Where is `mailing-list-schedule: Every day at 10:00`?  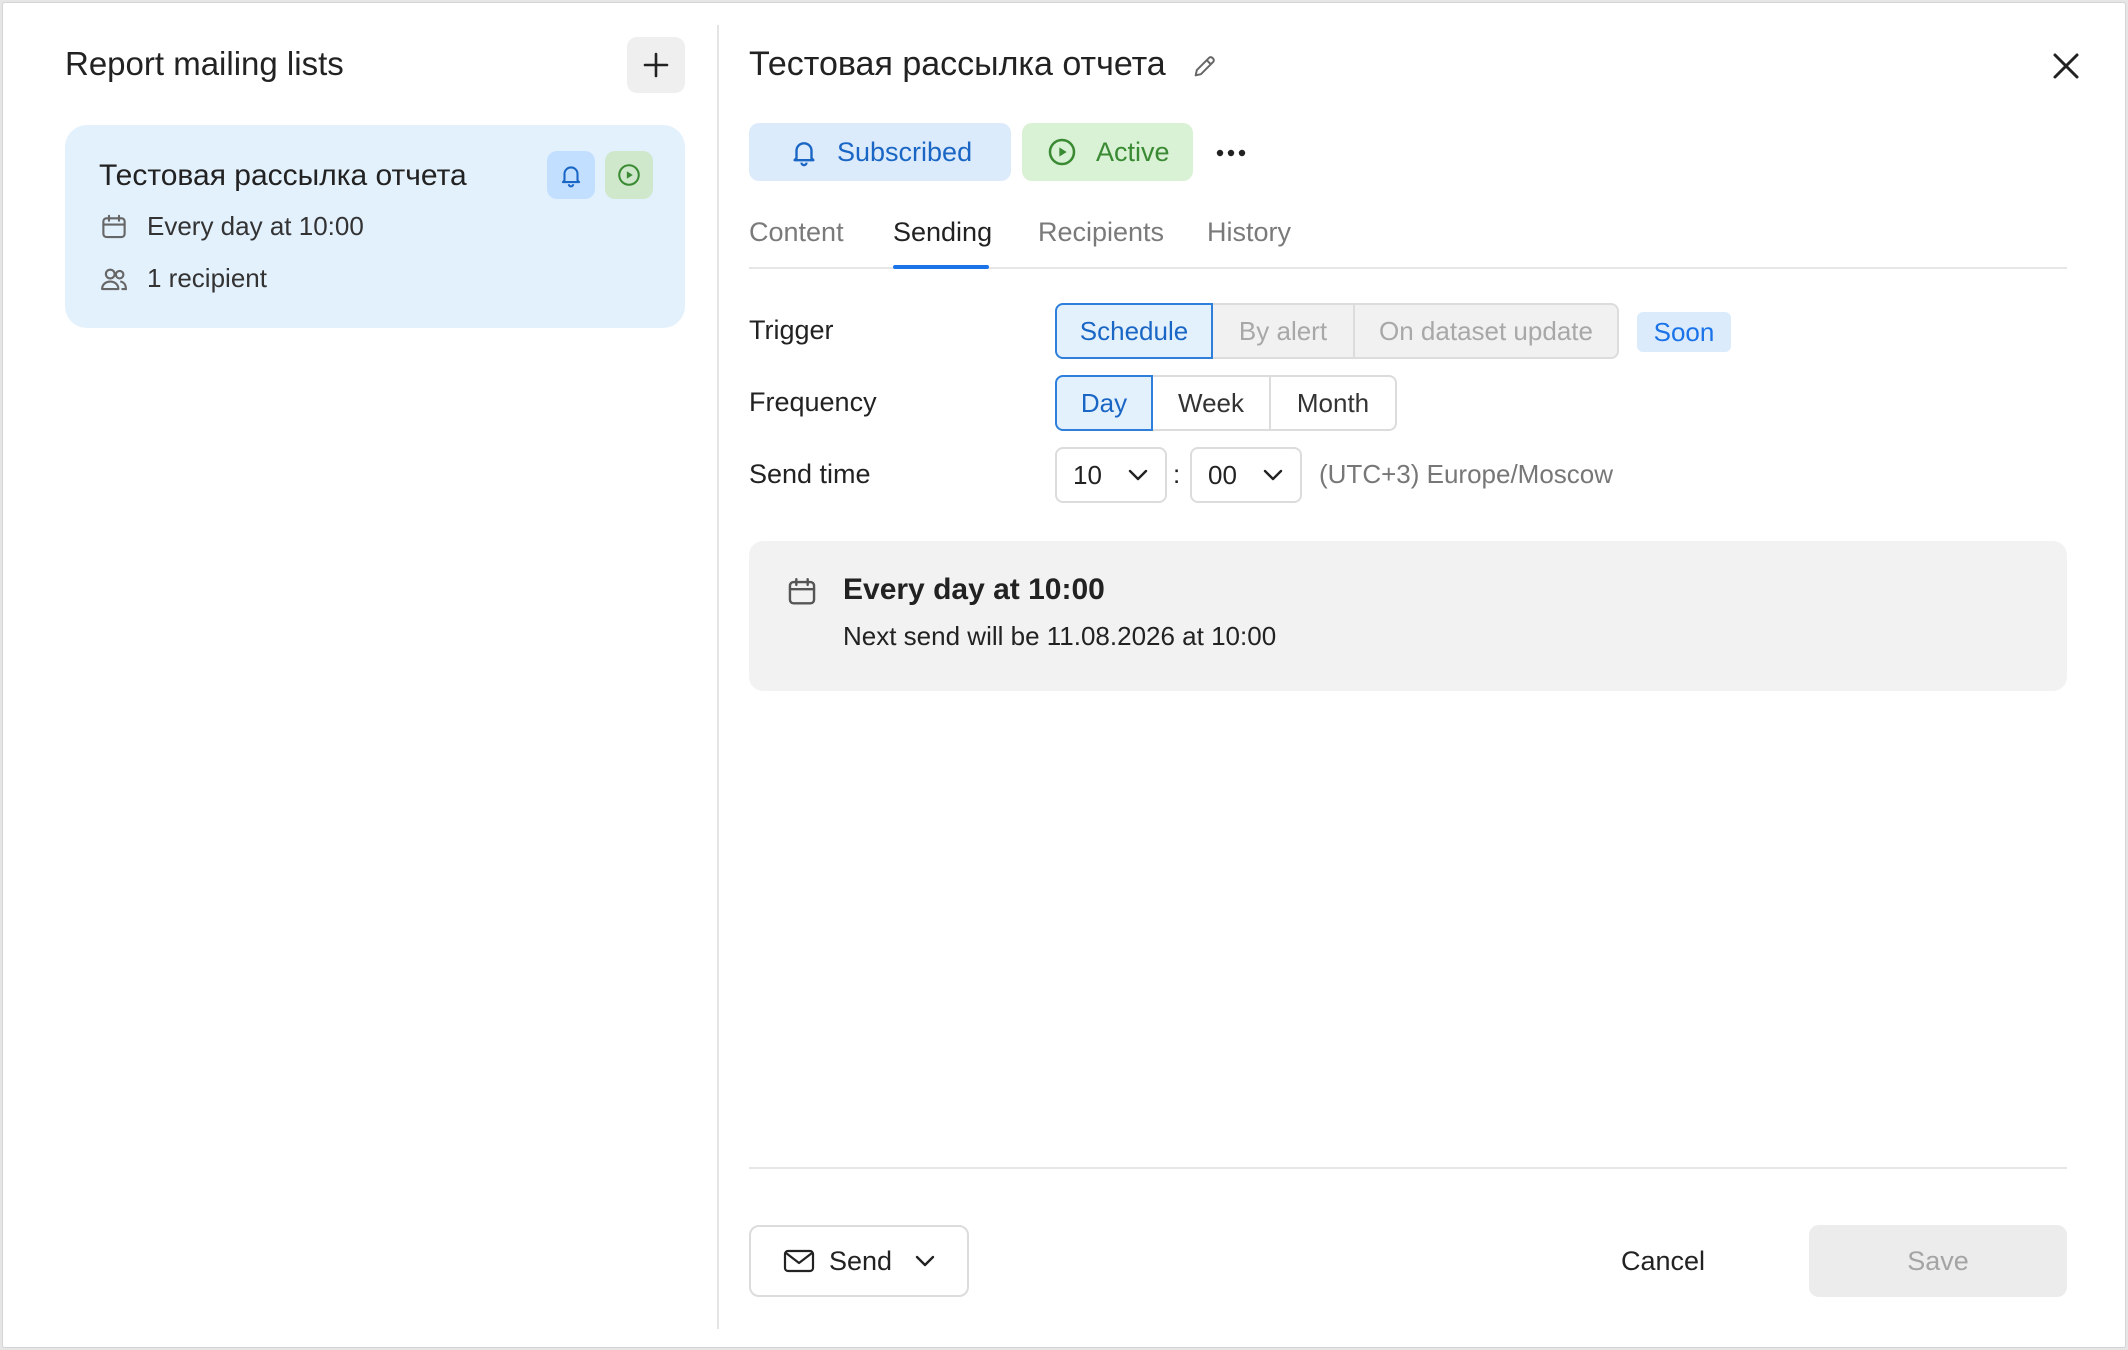 mailing-list-schedule: Every day at 10:00 is located at coordinates (231, 226).